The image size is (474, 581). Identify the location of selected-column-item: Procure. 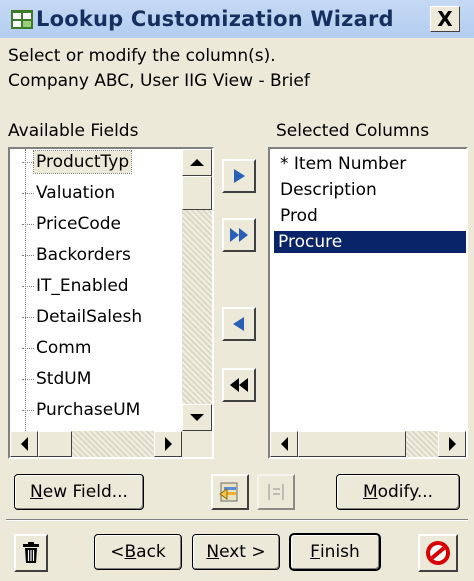
(370, 242).